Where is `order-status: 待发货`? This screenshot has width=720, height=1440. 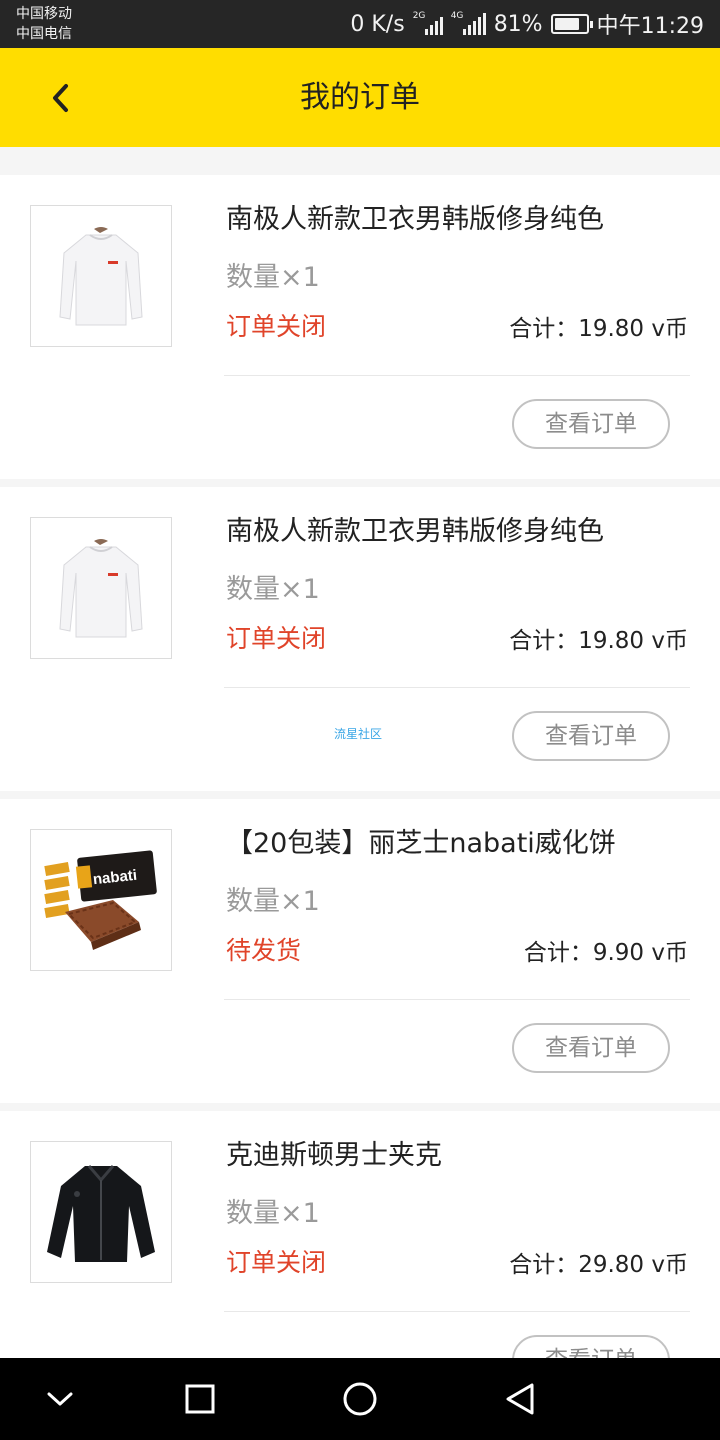
order-status: 待发货 is located at coordinates (264, 950).